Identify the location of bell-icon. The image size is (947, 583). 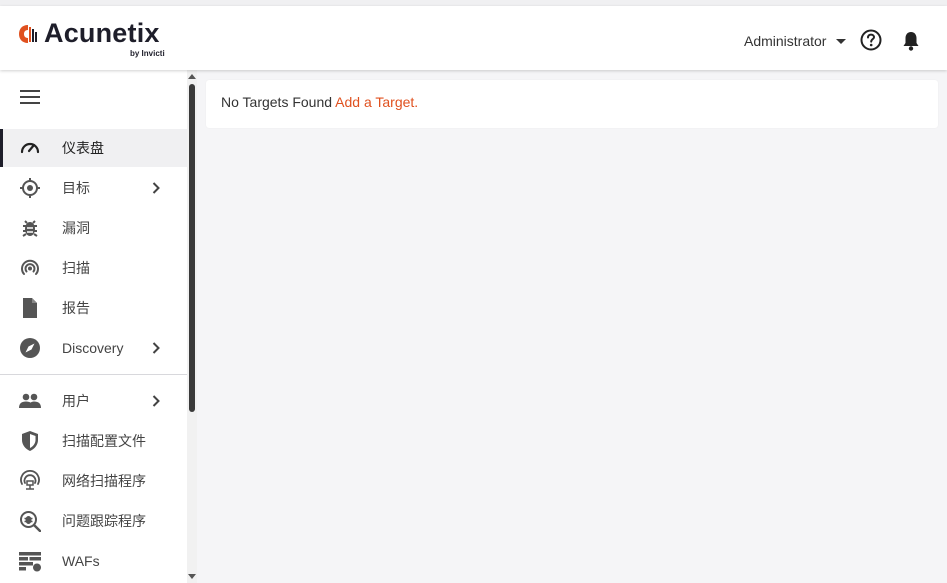
(911, 41).